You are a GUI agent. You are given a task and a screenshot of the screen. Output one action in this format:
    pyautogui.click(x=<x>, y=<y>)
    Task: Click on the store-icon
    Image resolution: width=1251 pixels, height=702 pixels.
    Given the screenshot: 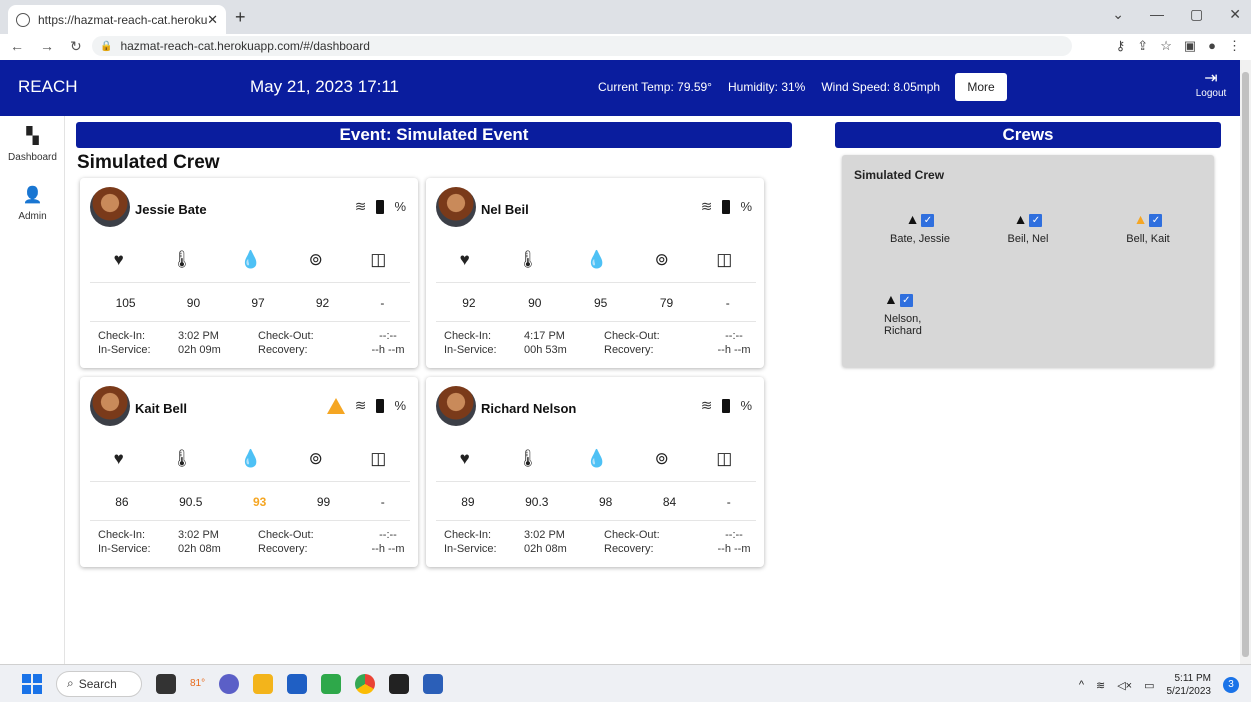 What is the action you would take?
    pyautogui.click(x=297, y=683)
    